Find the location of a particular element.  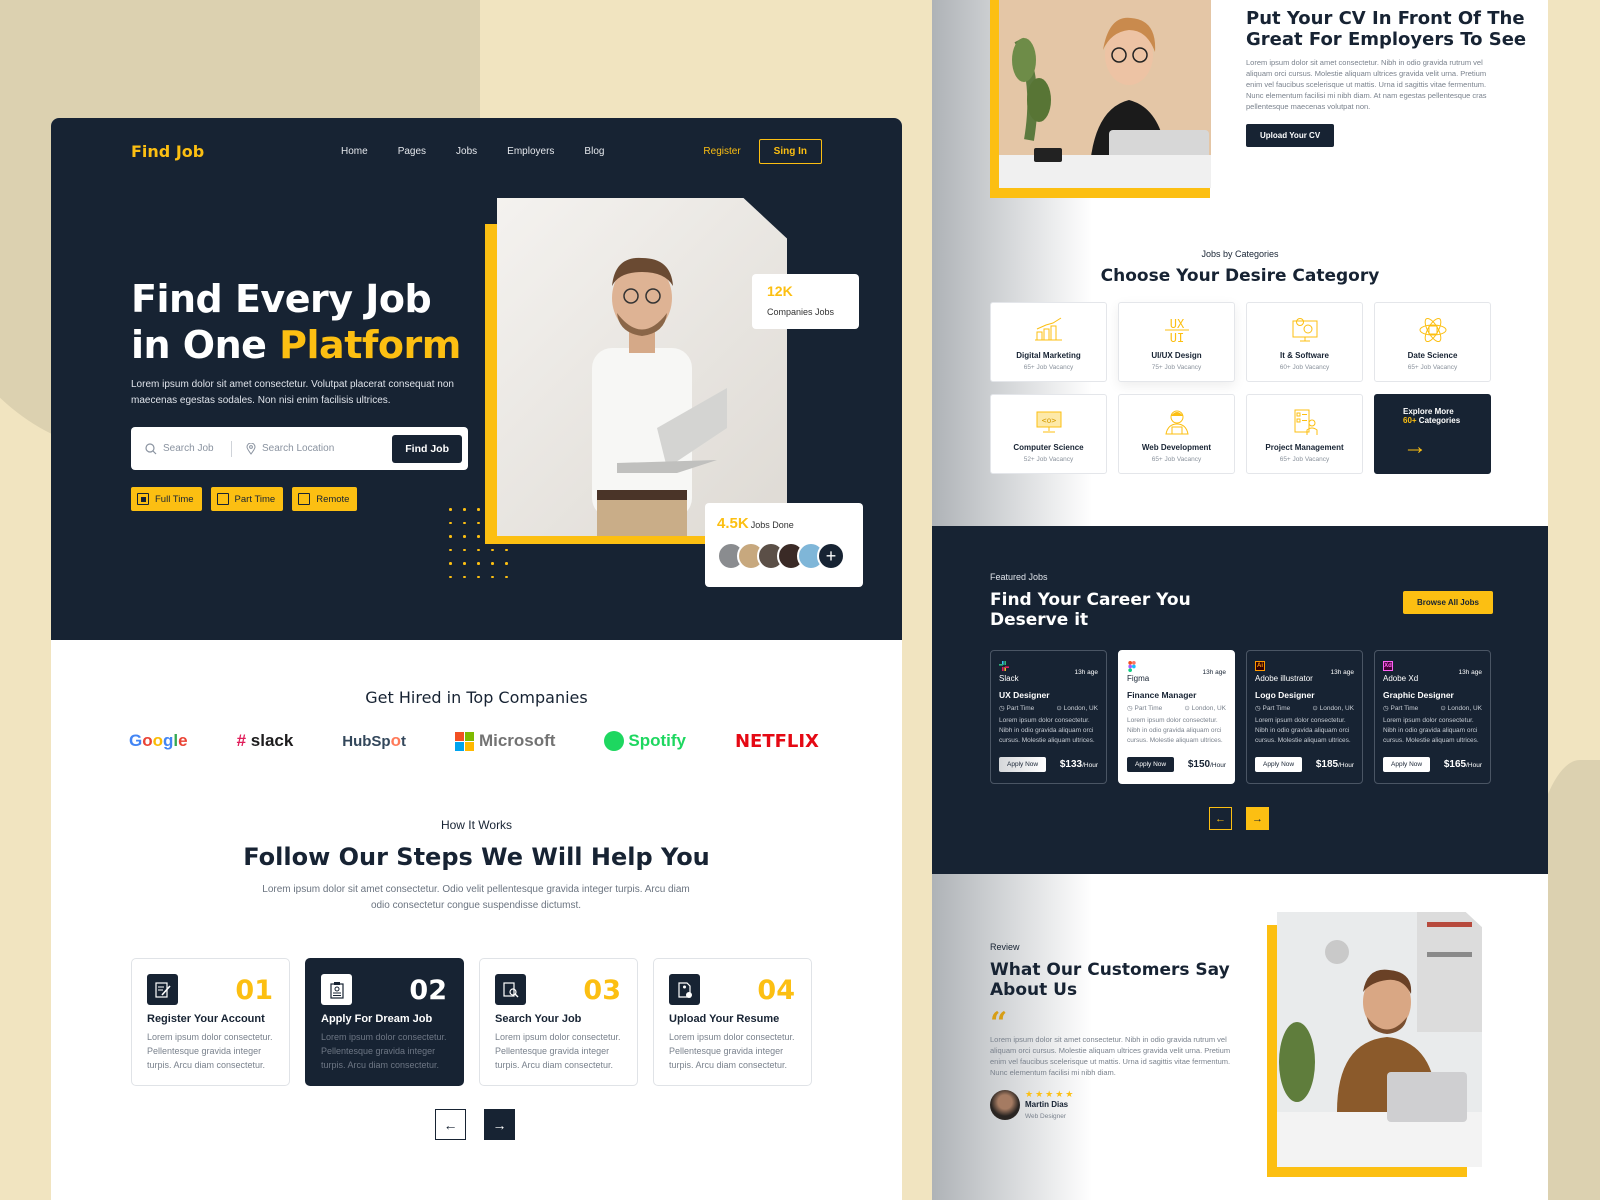

upload-cv-button: Upload Your CV is located at coordinates (1290, 135).